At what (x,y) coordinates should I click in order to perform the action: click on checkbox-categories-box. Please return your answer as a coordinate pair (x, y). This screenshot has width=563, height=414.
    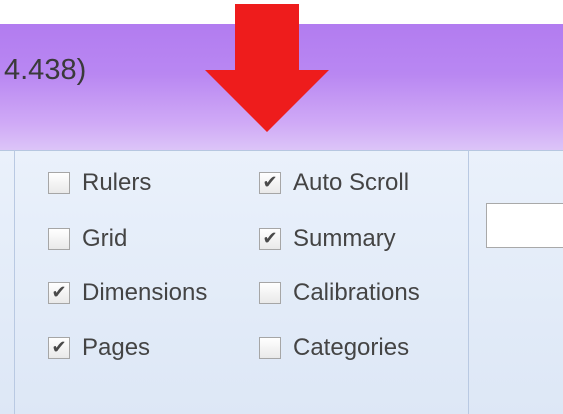
    Looking at the image, I should click on (270, 348).